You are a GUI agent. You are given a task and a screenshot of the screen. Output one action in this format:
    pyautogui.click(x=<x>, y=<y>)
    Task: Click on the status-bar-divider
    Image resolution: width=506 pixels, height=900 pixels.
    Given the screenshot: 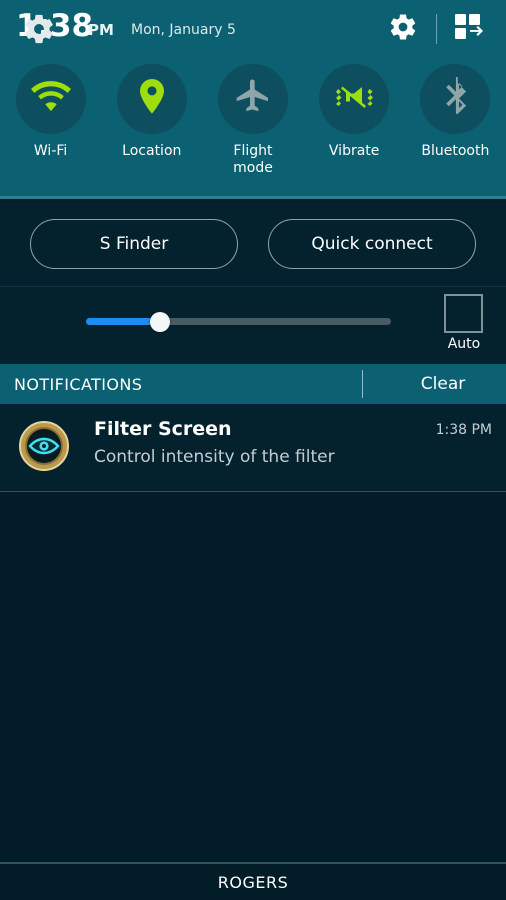 What is the action you would take?
    pyautogui.click(x=436, y=29)
    